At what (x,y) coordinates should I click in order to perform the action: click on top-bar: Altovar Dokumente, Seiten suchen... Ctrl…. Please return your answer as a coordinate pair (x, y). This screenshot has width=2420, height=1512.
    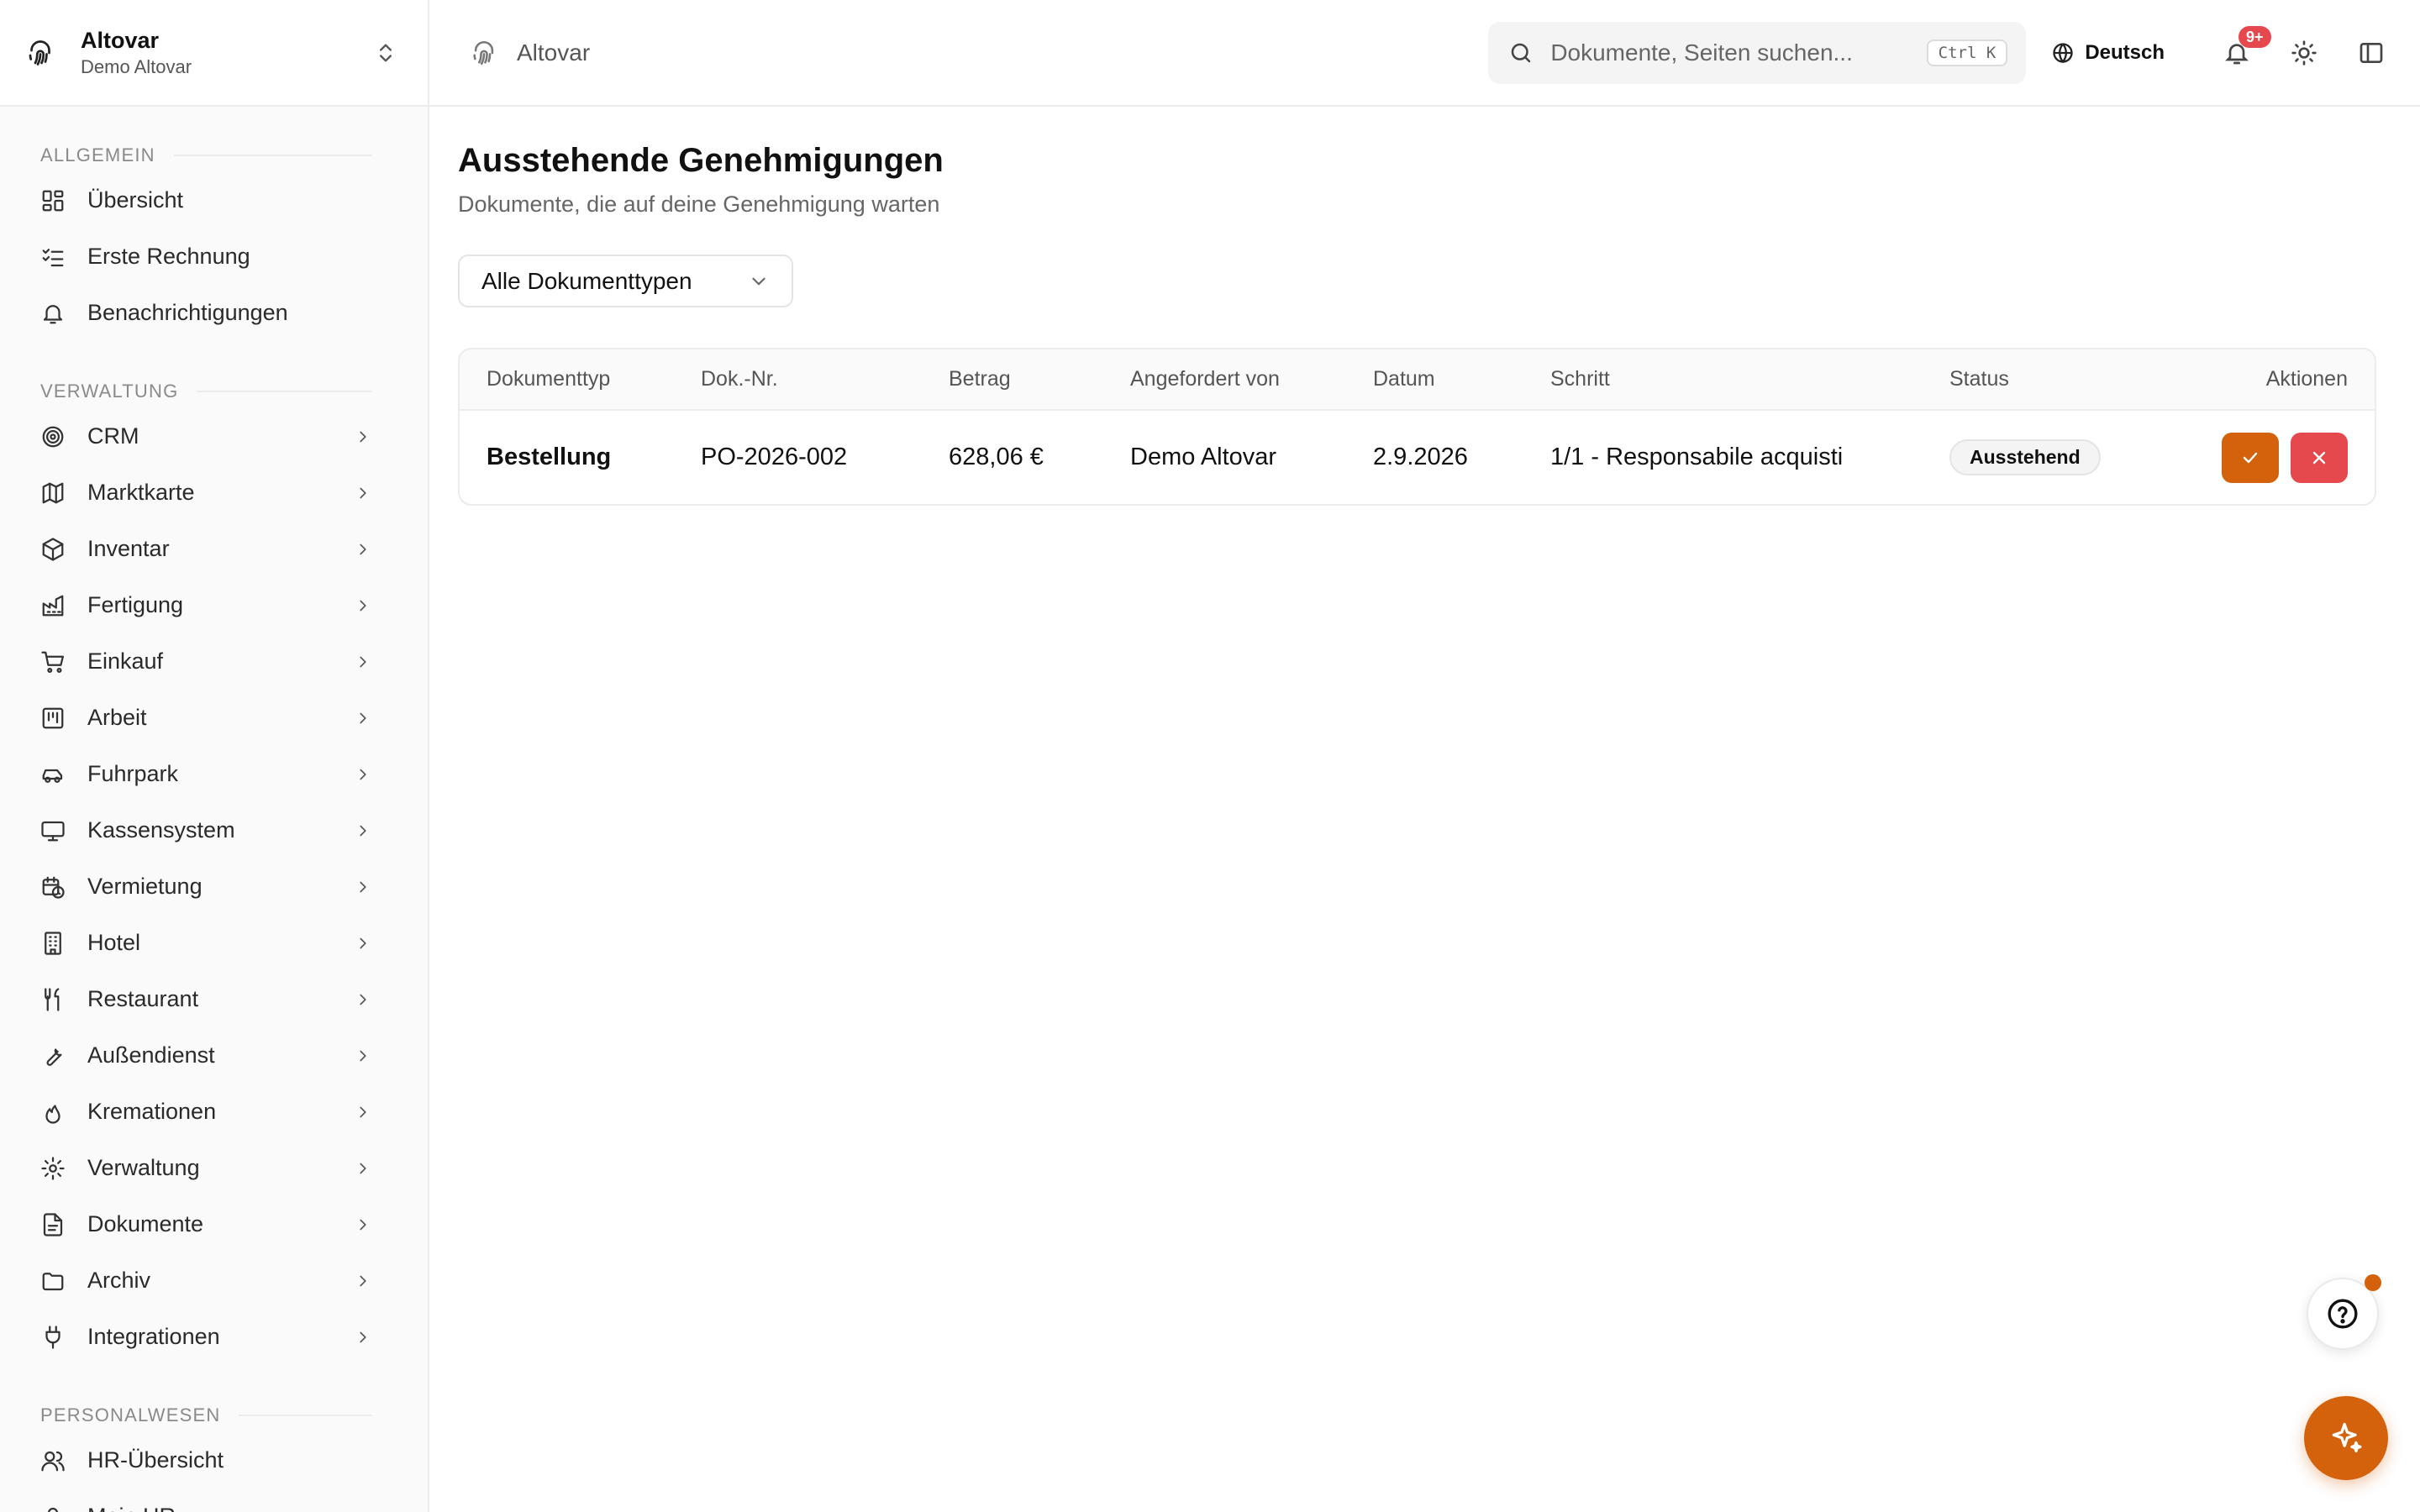
    Looking at the image, I should click on (1424, 53).